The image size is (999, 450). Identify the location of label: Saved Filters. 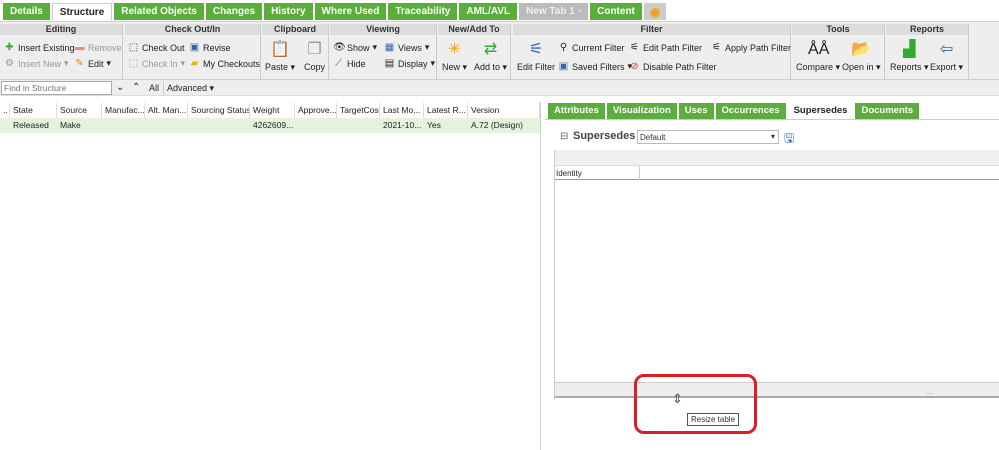
(598, 66).